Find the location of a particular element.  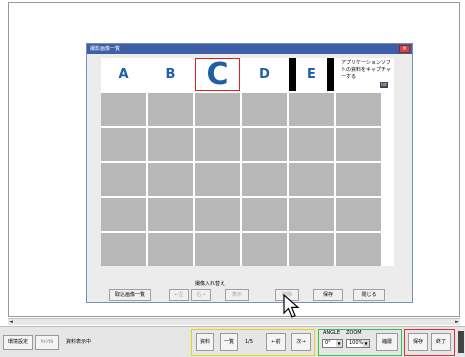

dialog-titlebar: 撮影画像一覧 × is located at coordinates (249, 49).